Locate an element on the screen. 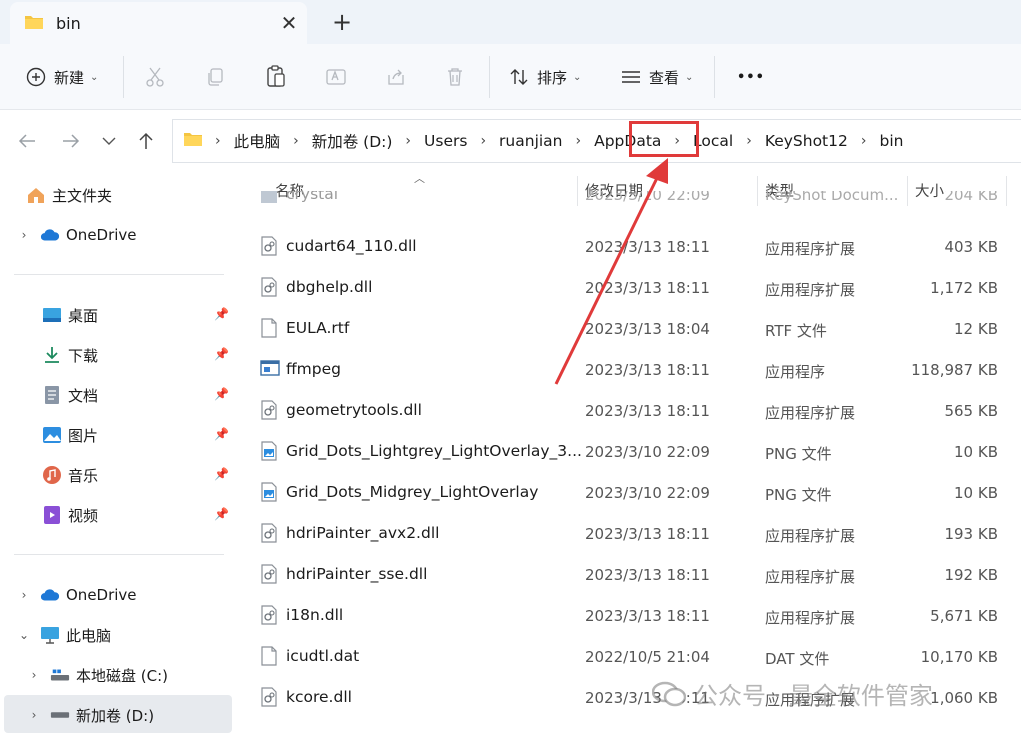  file-size: 10,170 KB is located at coordinates (959, 657).